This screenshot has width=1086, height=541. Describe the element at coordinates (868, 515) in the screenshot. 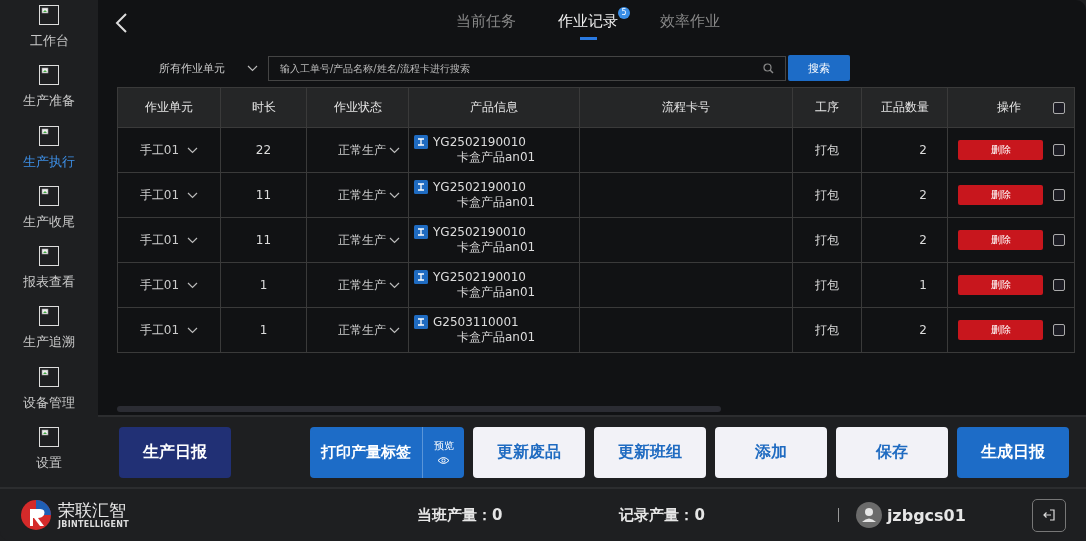

I see `avatar-icon` at that location.